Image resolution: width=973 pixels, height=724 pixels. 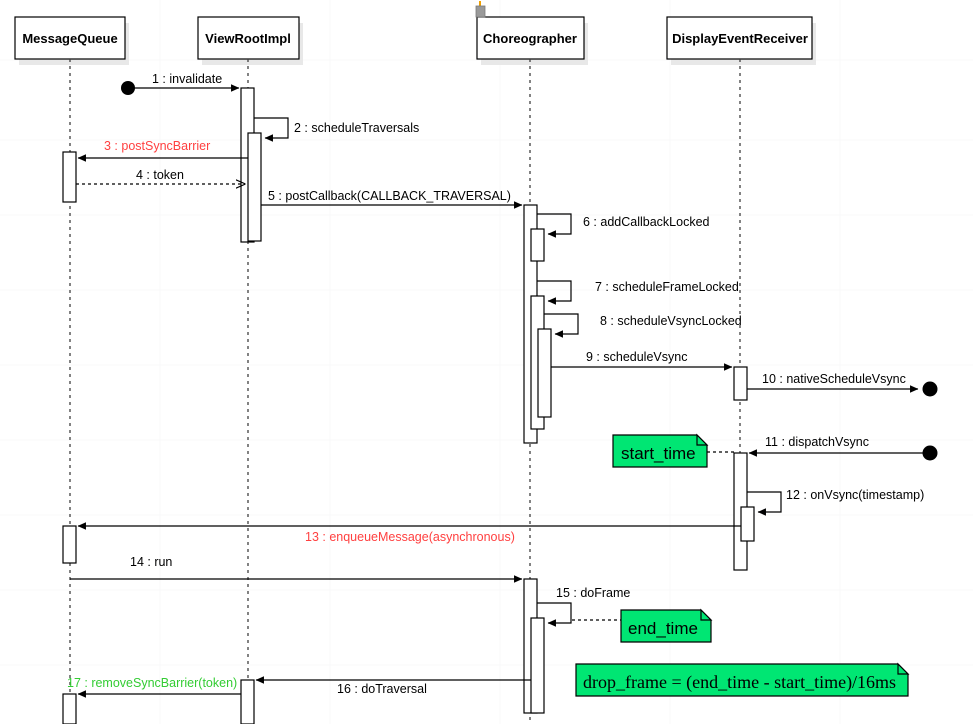 I want to click on message-label-3: 3 : postSyncBarrier, so click(x=157, y=146).